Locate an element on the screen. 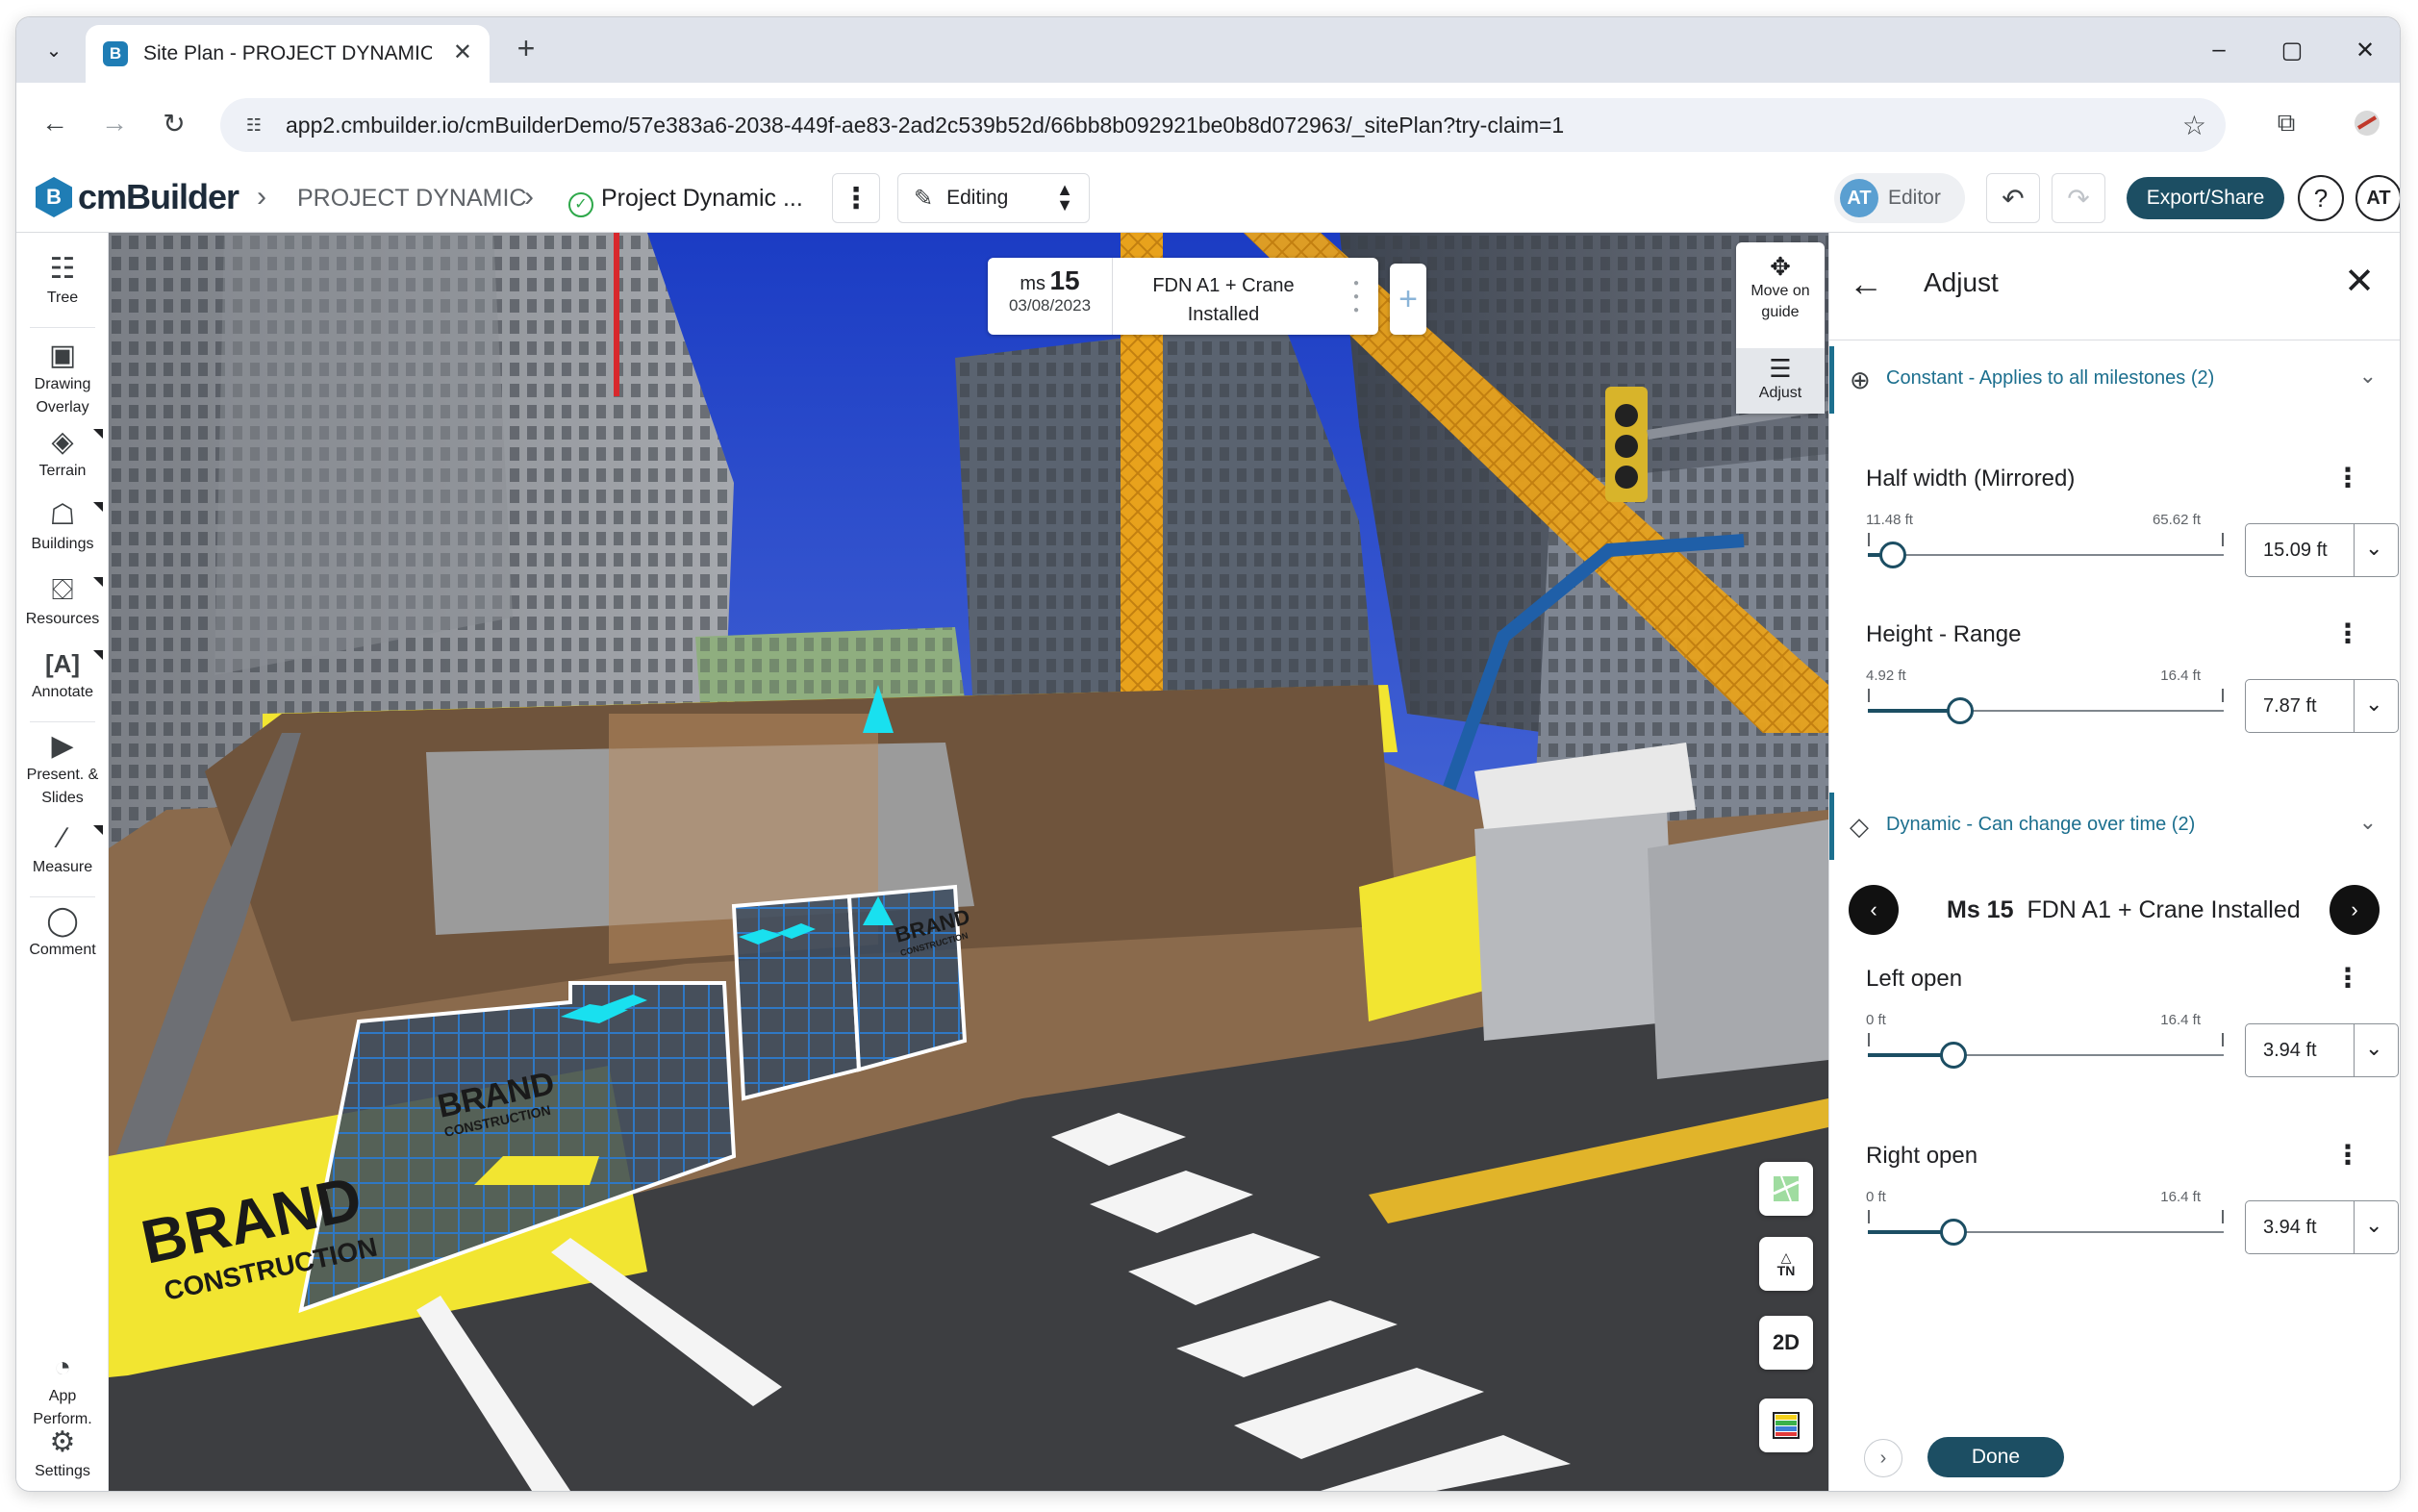 The width and height of the screenshot is (2418, 1512). close-window-icon: ✕ is located at coordinates (2365, 50).